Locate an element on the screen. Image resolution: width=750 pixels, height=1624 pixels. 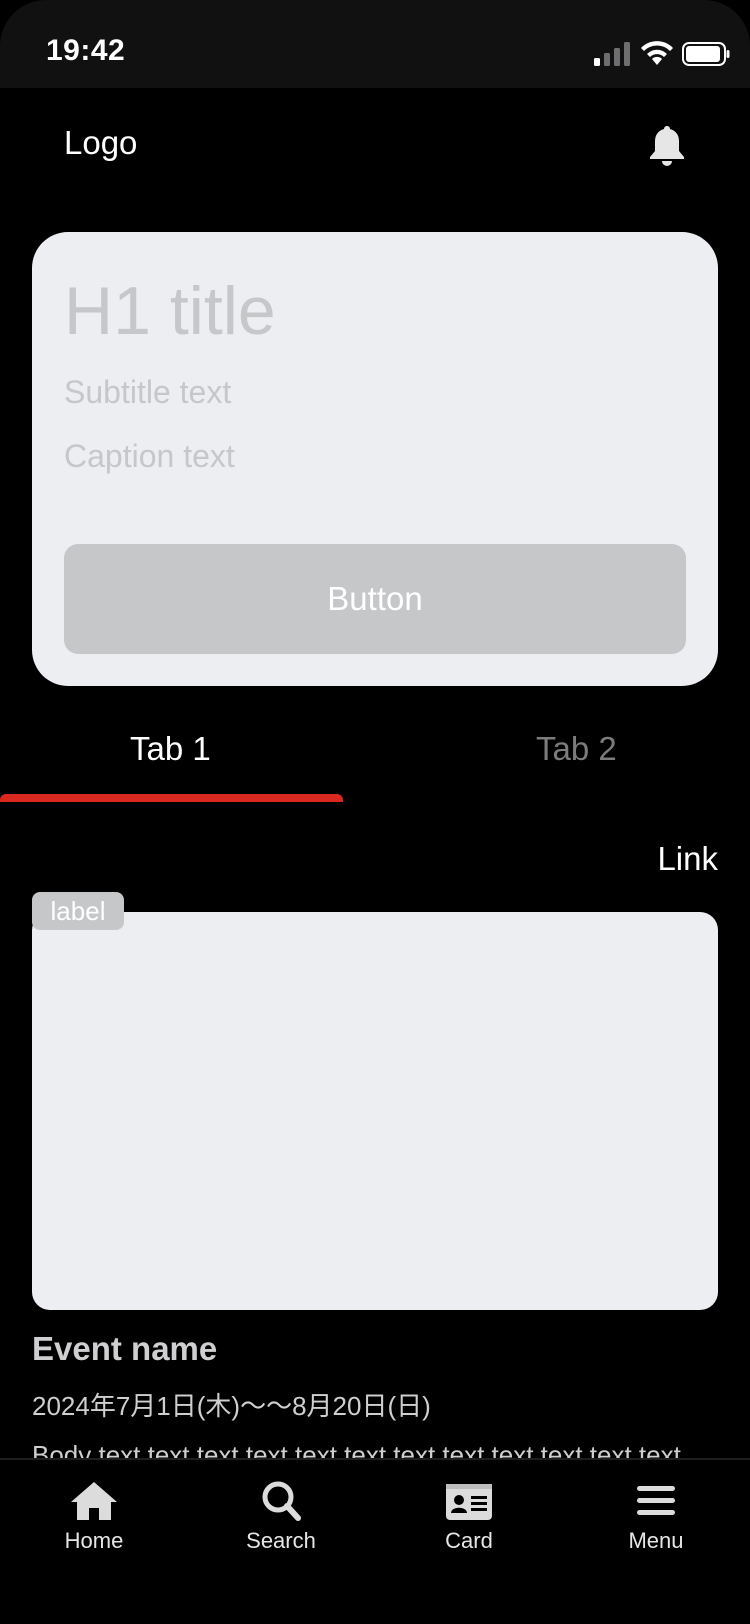
nav-item-menu: Menu is located at coordinates (656, 1517).